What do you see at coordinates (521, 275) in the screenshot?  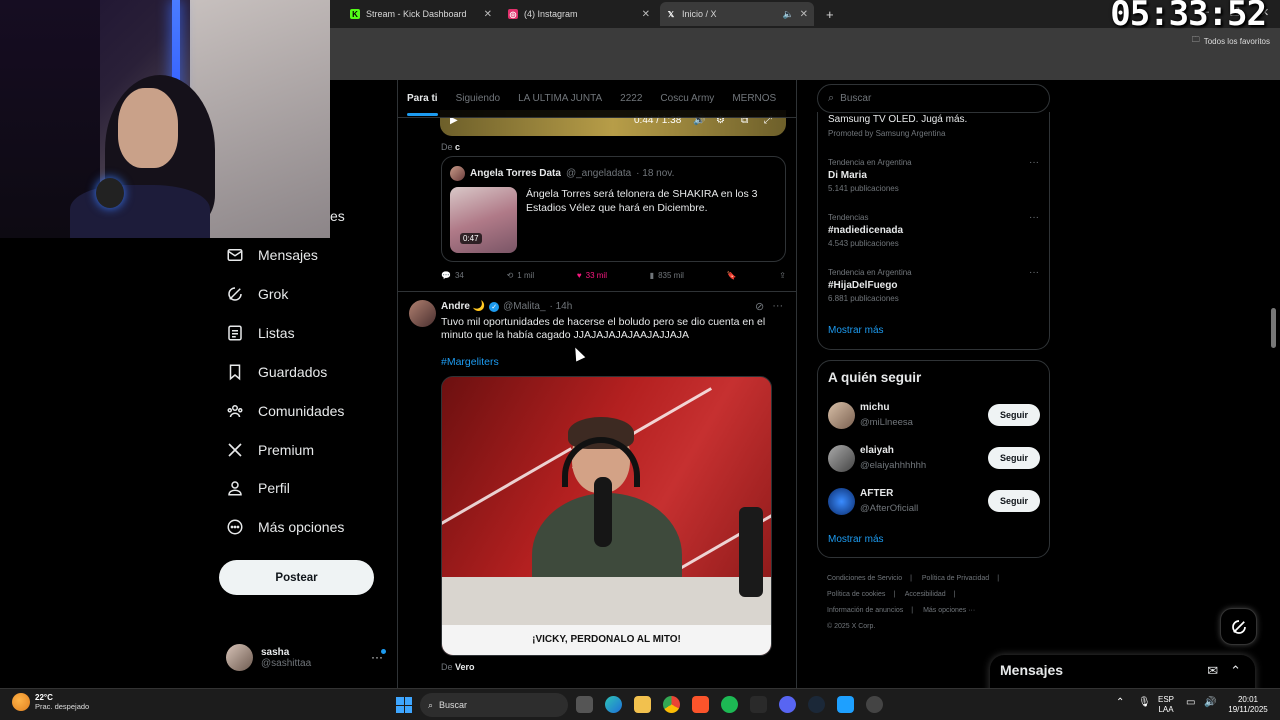 I see `repost-button: ⟲ 1 mil` at bounding box center [521, 275].